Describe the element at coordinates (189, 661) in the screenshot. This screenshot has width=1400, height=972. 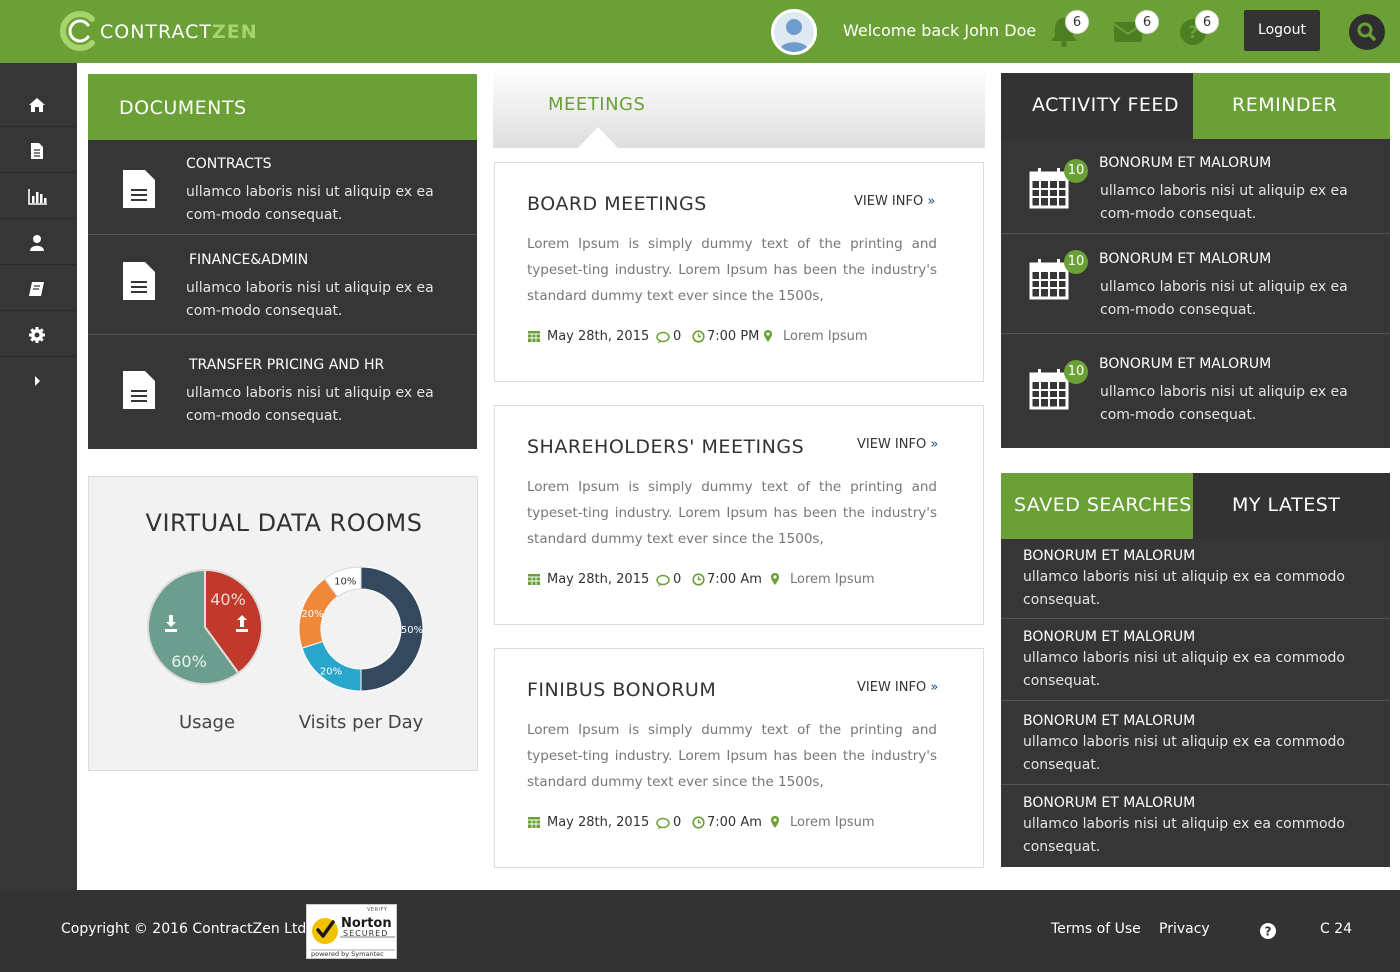
I see `usage-label-60: 60%` at that location.